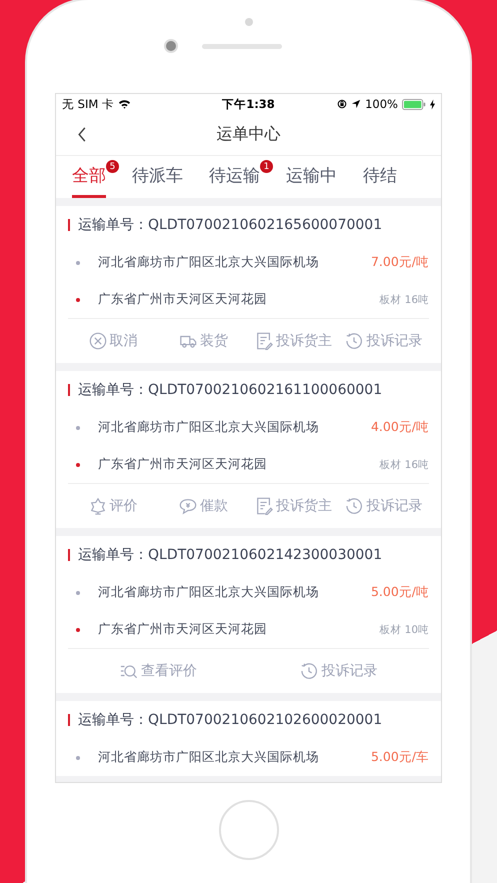  I want to click on action-button: 催款, so click(203, 506).